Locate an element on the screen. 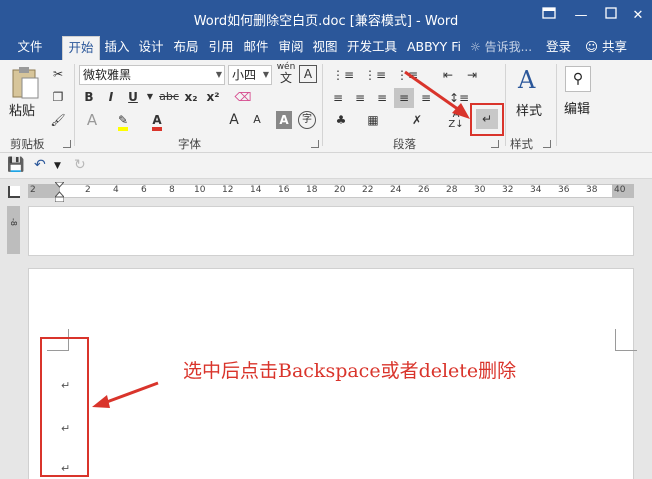 This screenshot has height=479, width=652. tab-developer: 开发工具 is located at coordinates (372, 48).